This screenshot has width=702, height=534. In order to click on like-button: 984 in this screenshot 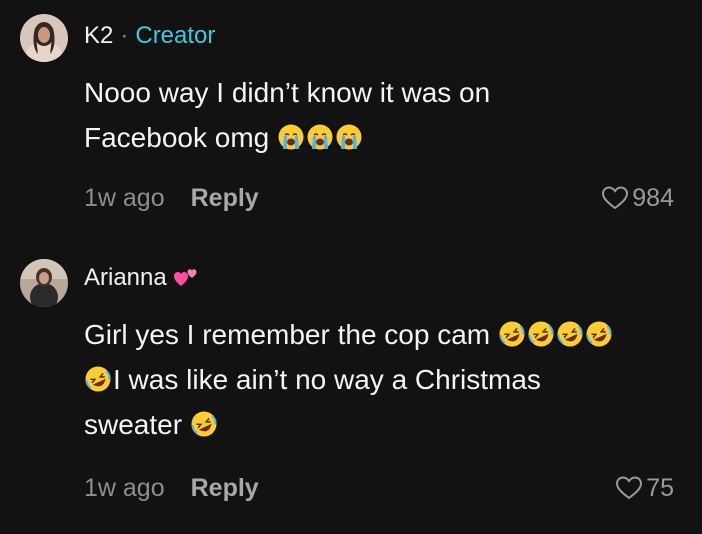, I will do `click(637, 198)`.